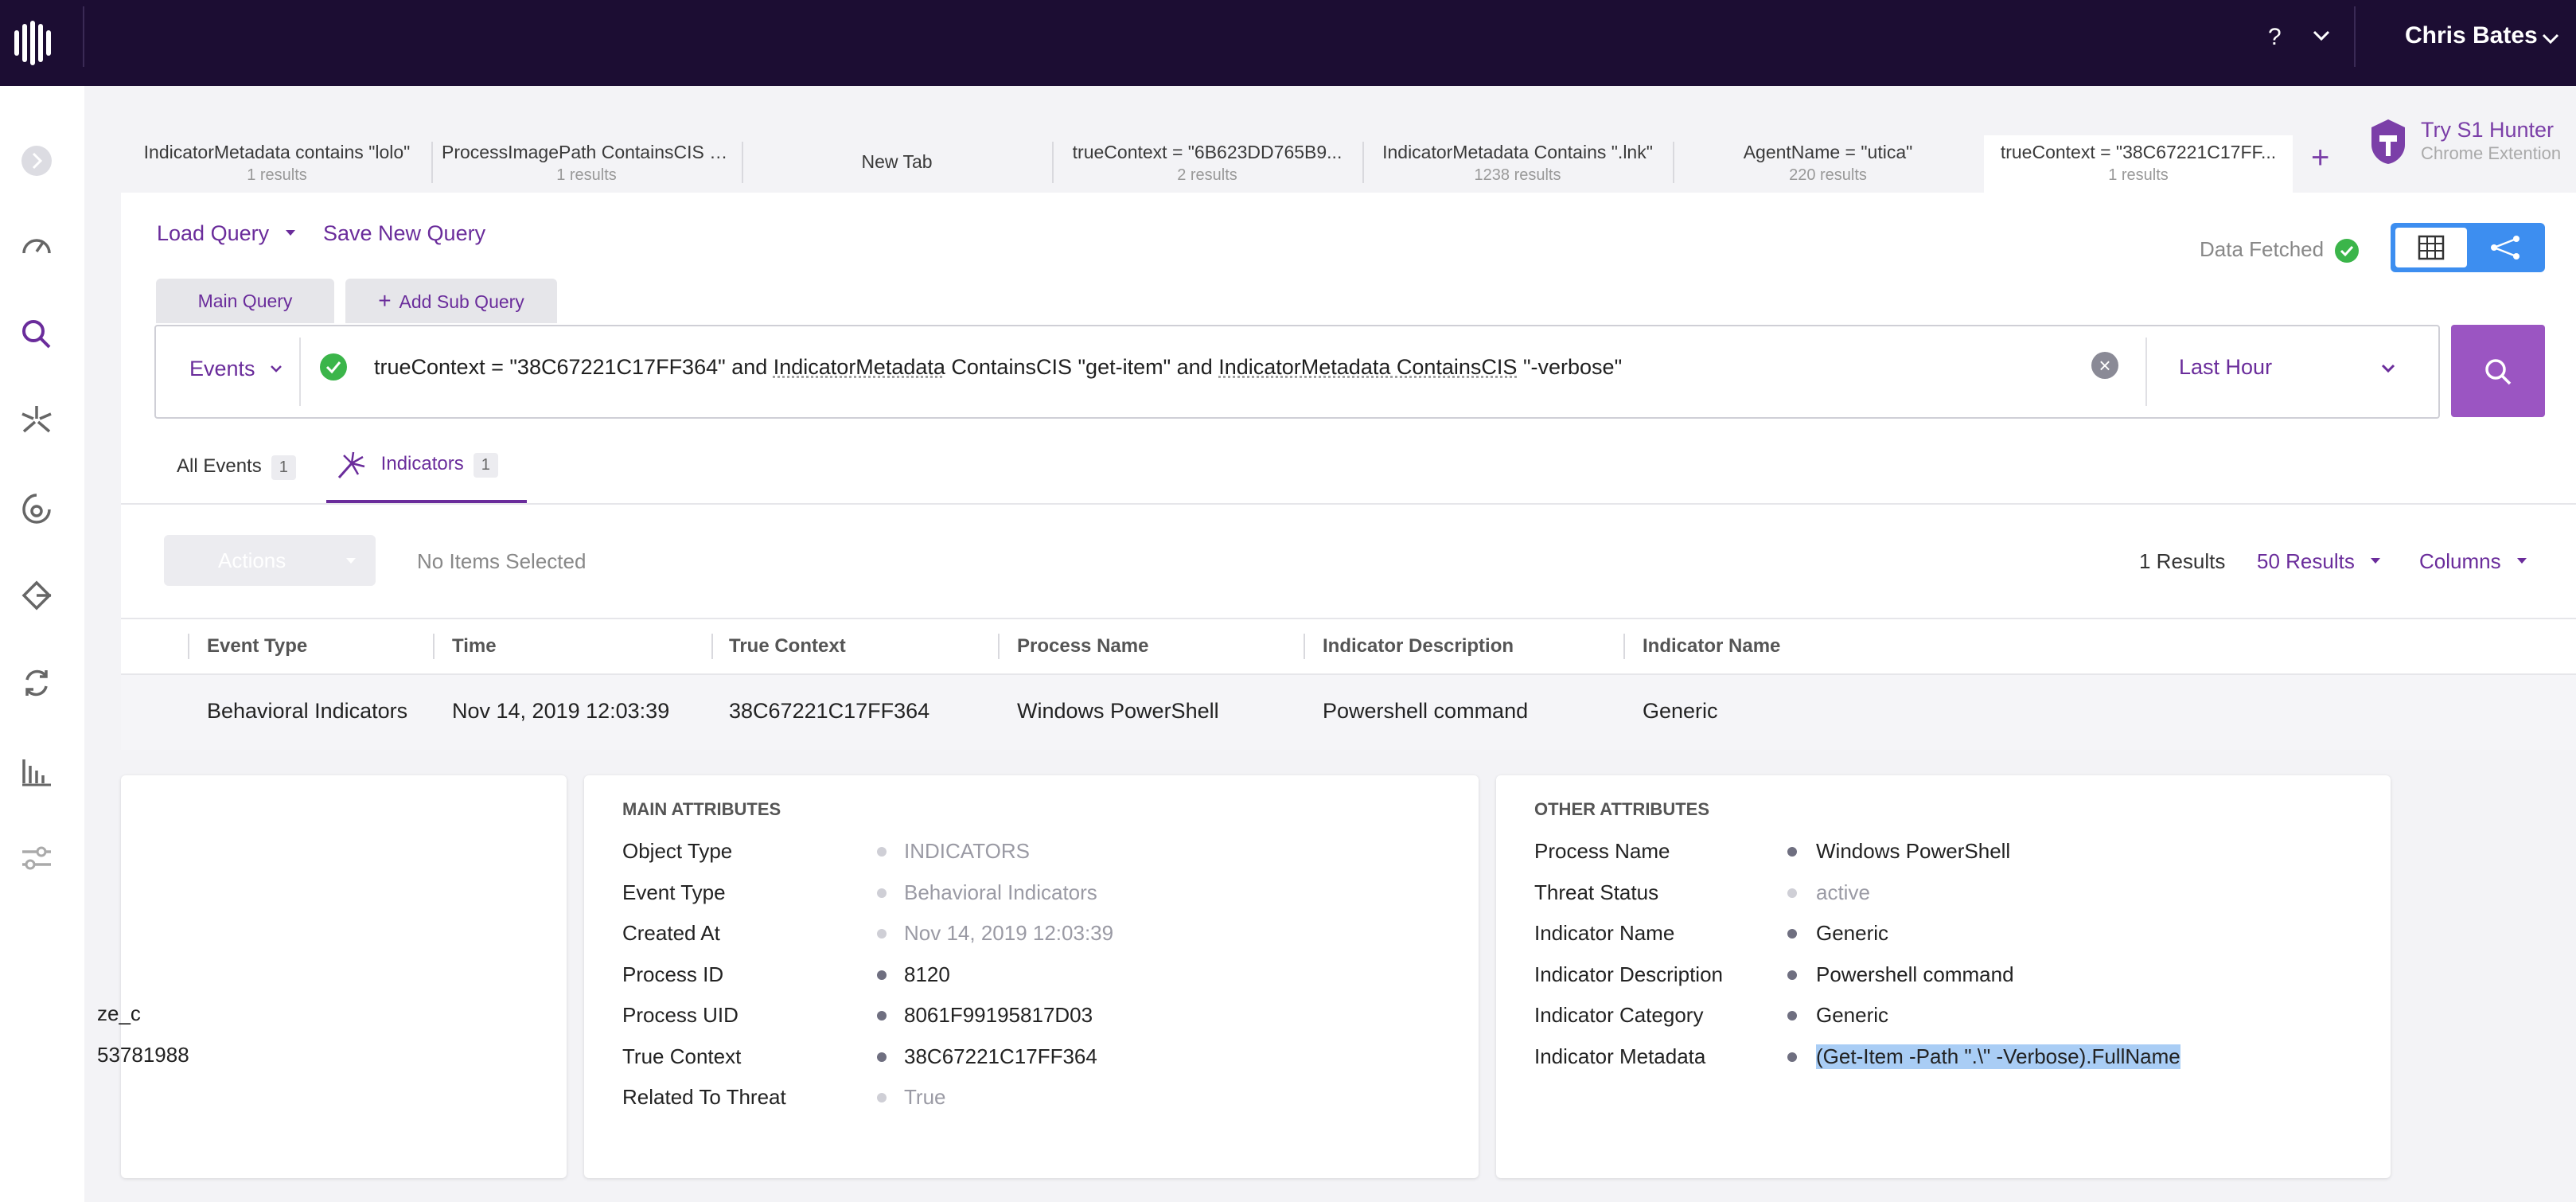 The height and width of the screenshot is (1202, 2576). What do you see at coordinates (998, 1015) in the screenshot?
I see `main-attribute-value: 8061F99195817D03` at bounding box center [998, 1015].